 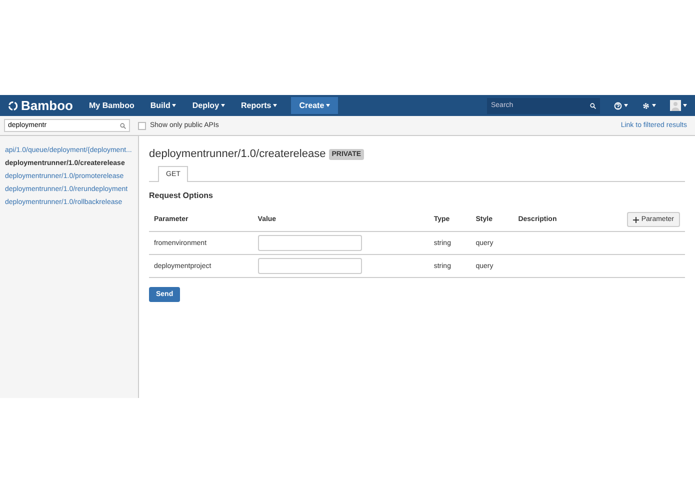 I want to click on avatar-icon, so click(x=675, y=105).